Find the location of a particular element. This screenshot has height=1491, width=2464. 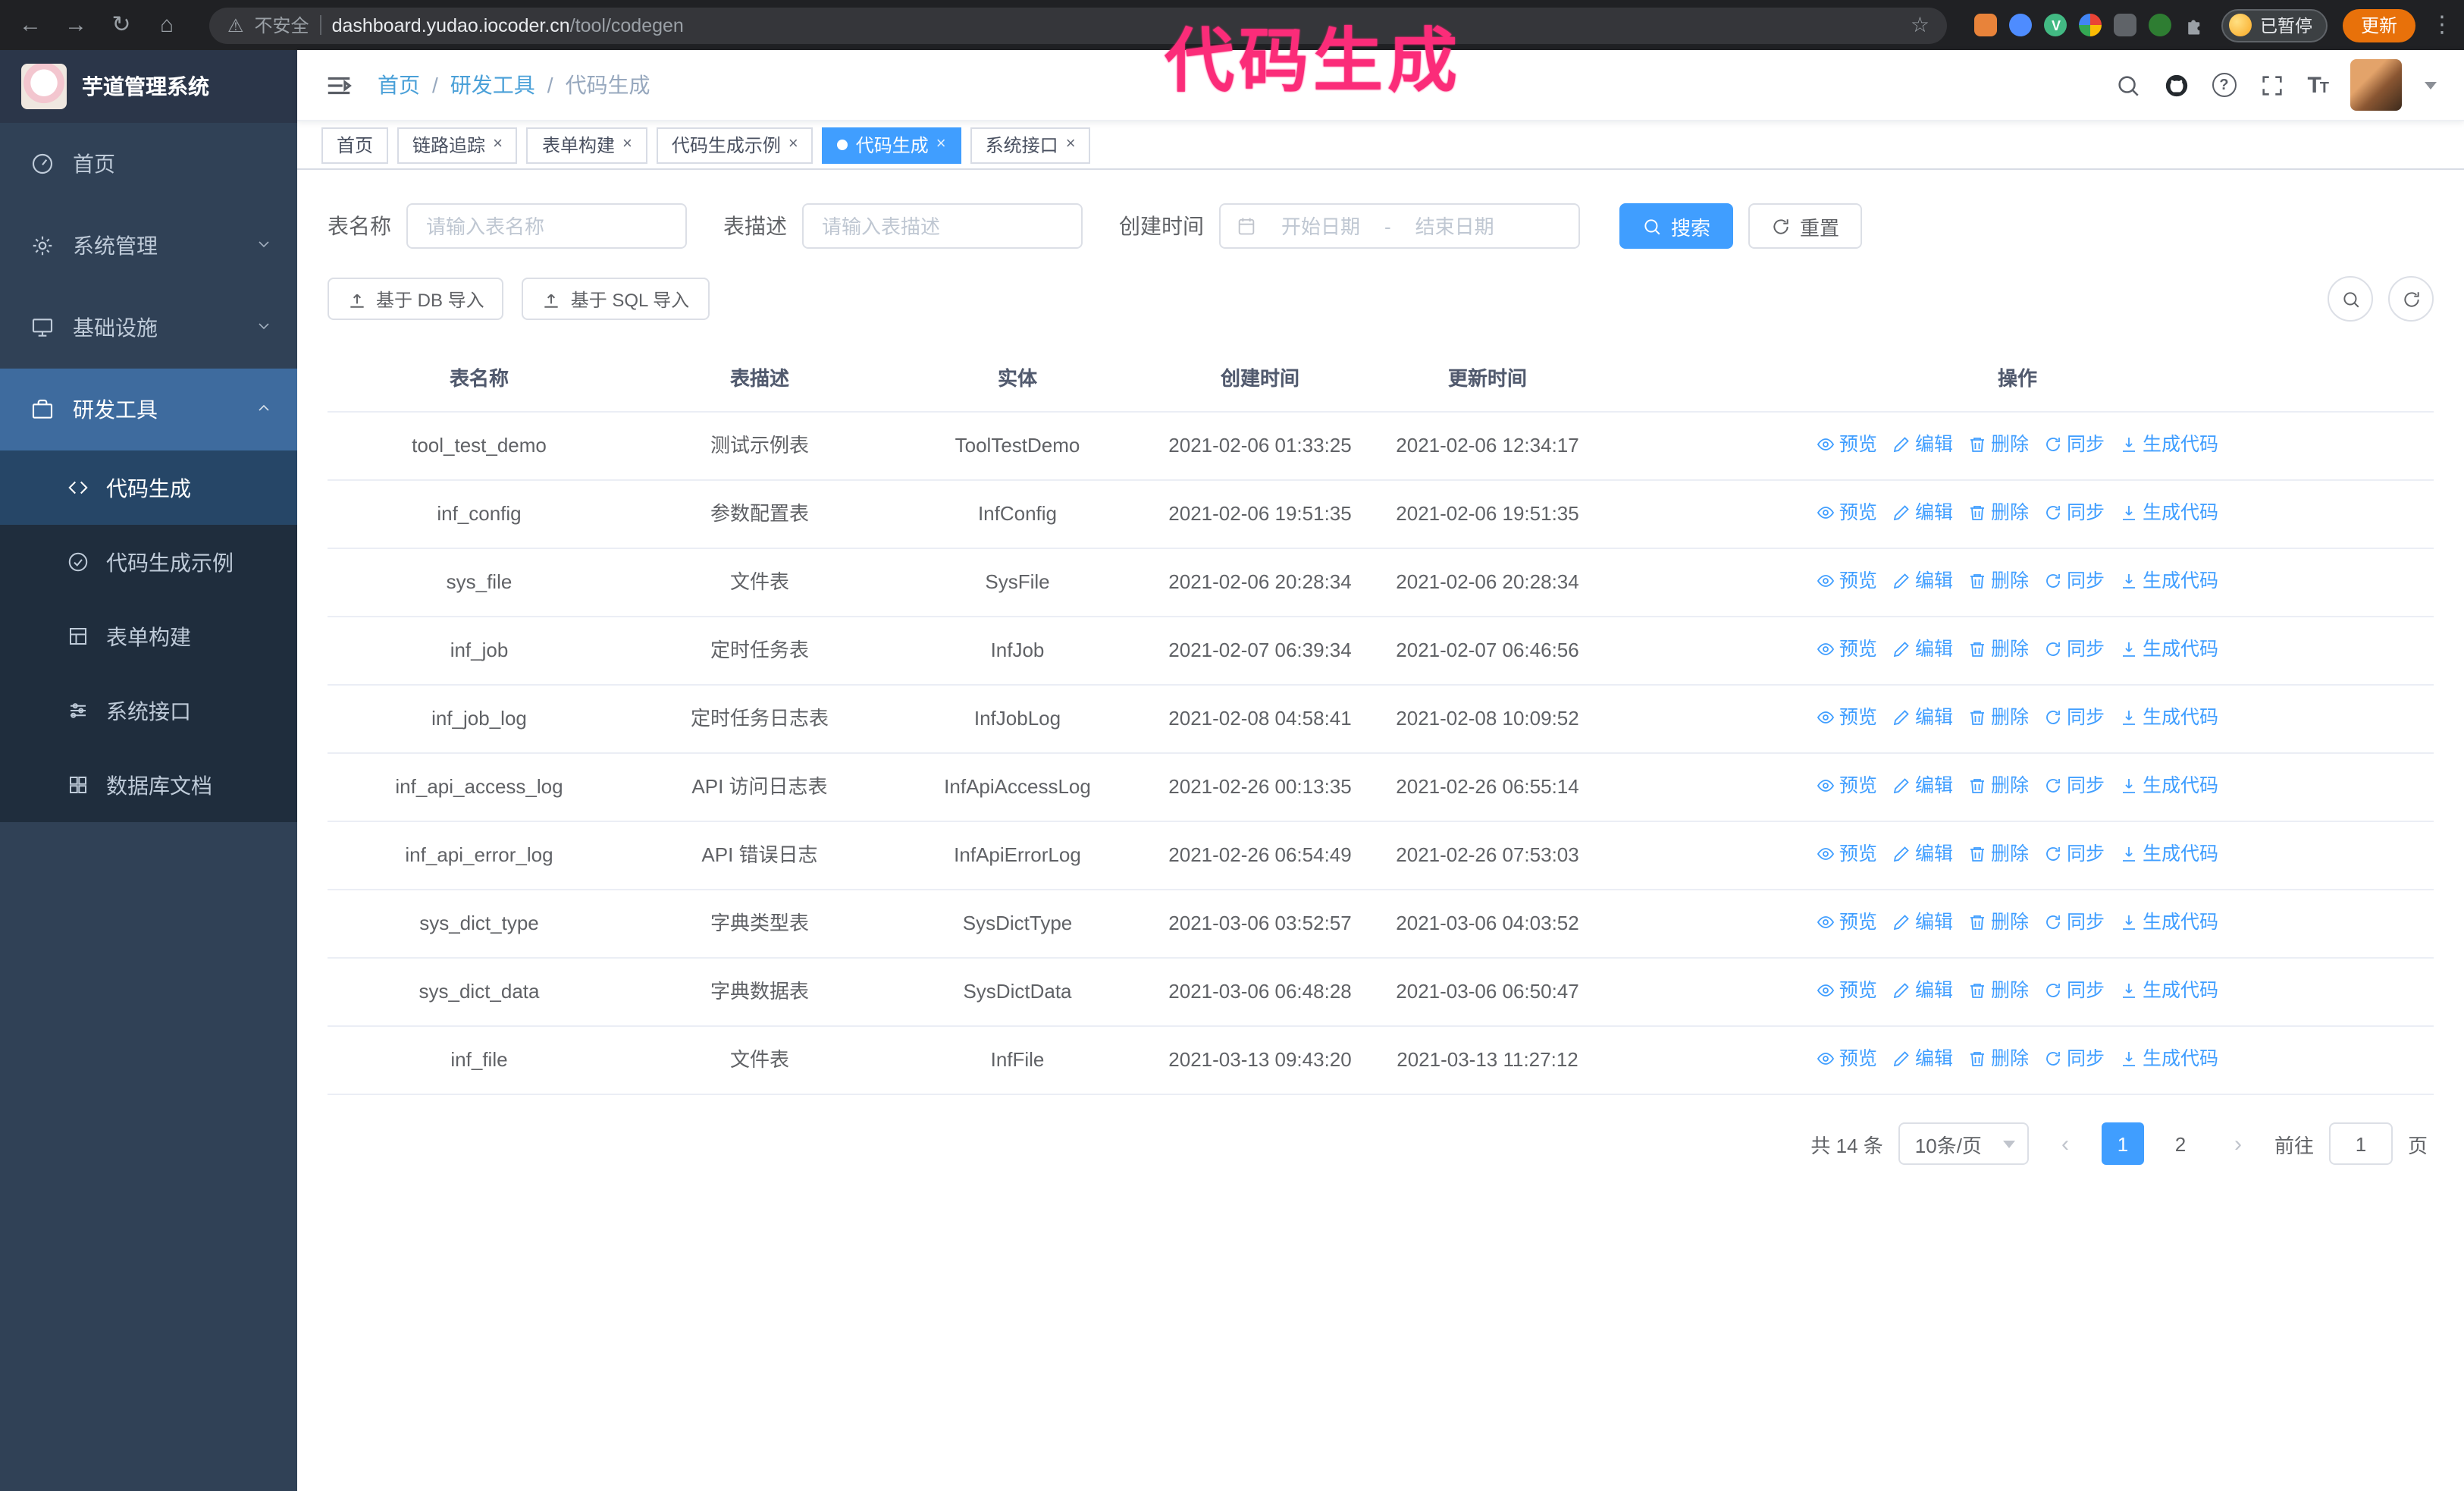

end-date-input is located at coordinates (1454, 226).